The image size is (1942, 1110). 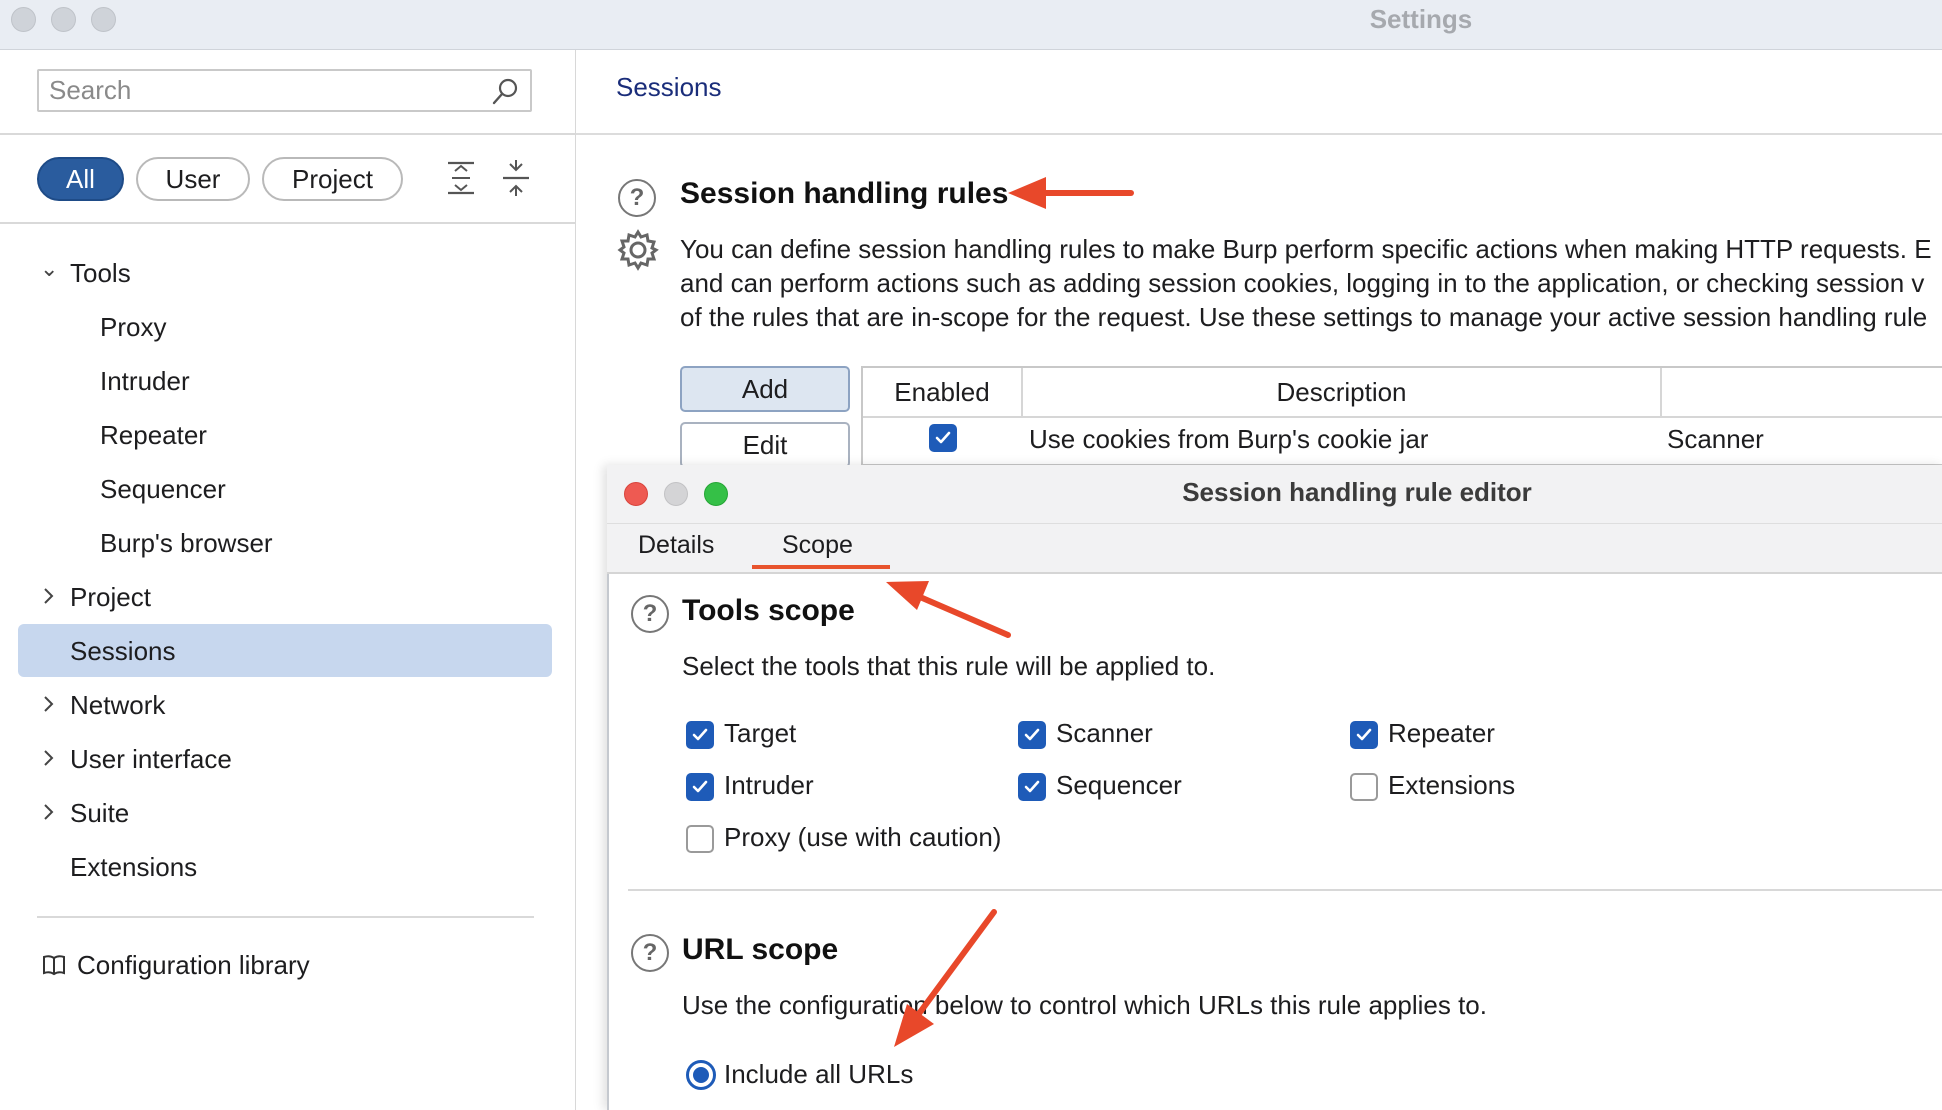 I want to click on rule-description-cell: Use cookies from Burp's cookie jar, so click(x=1228, y=439).